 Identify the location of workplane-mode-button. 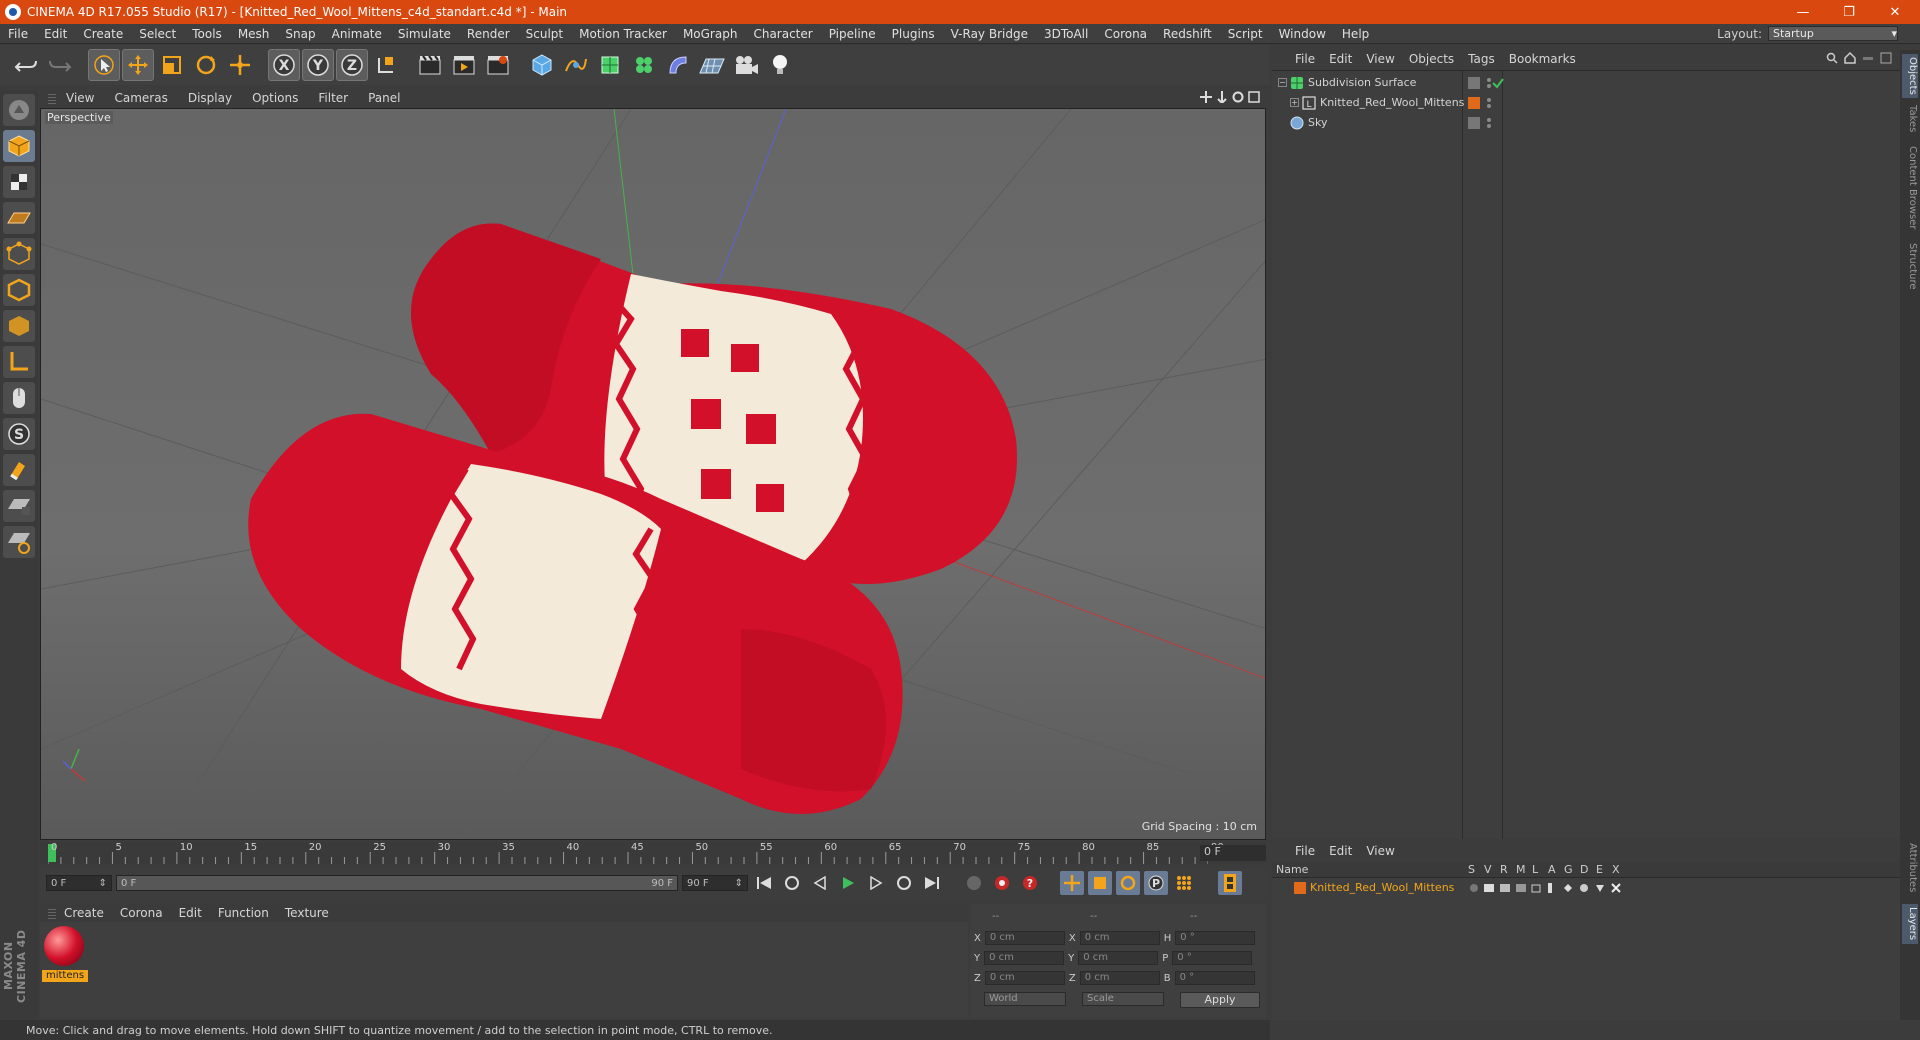
(19, 218).